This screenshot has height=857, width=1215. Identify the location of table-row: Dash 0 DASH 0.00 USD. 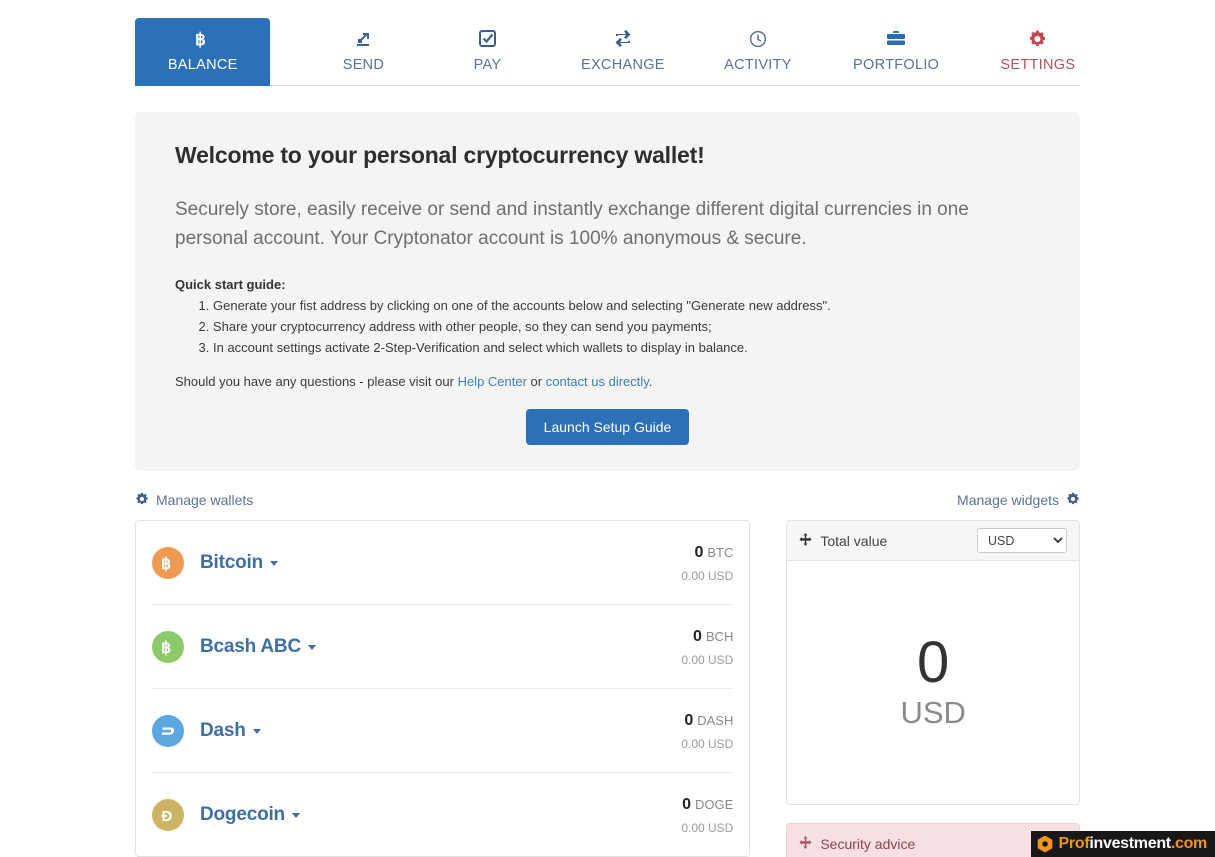
(443, 731).